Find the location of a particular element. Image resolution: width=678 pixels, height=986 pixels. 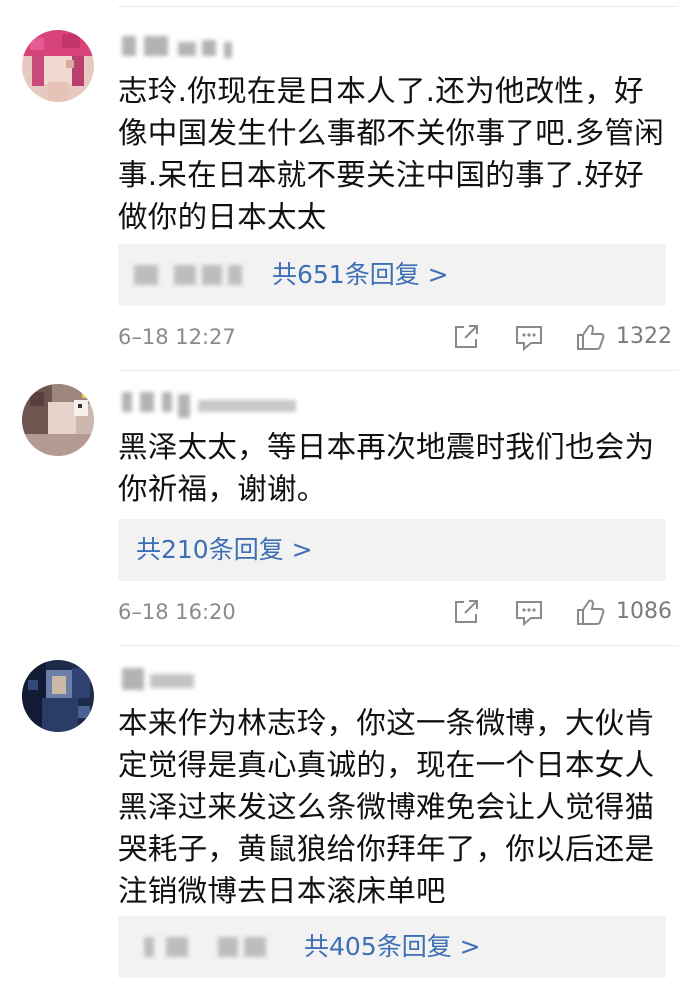

comment-footer: 6–18 12:27 1322 is located at coordinates (395, 337).